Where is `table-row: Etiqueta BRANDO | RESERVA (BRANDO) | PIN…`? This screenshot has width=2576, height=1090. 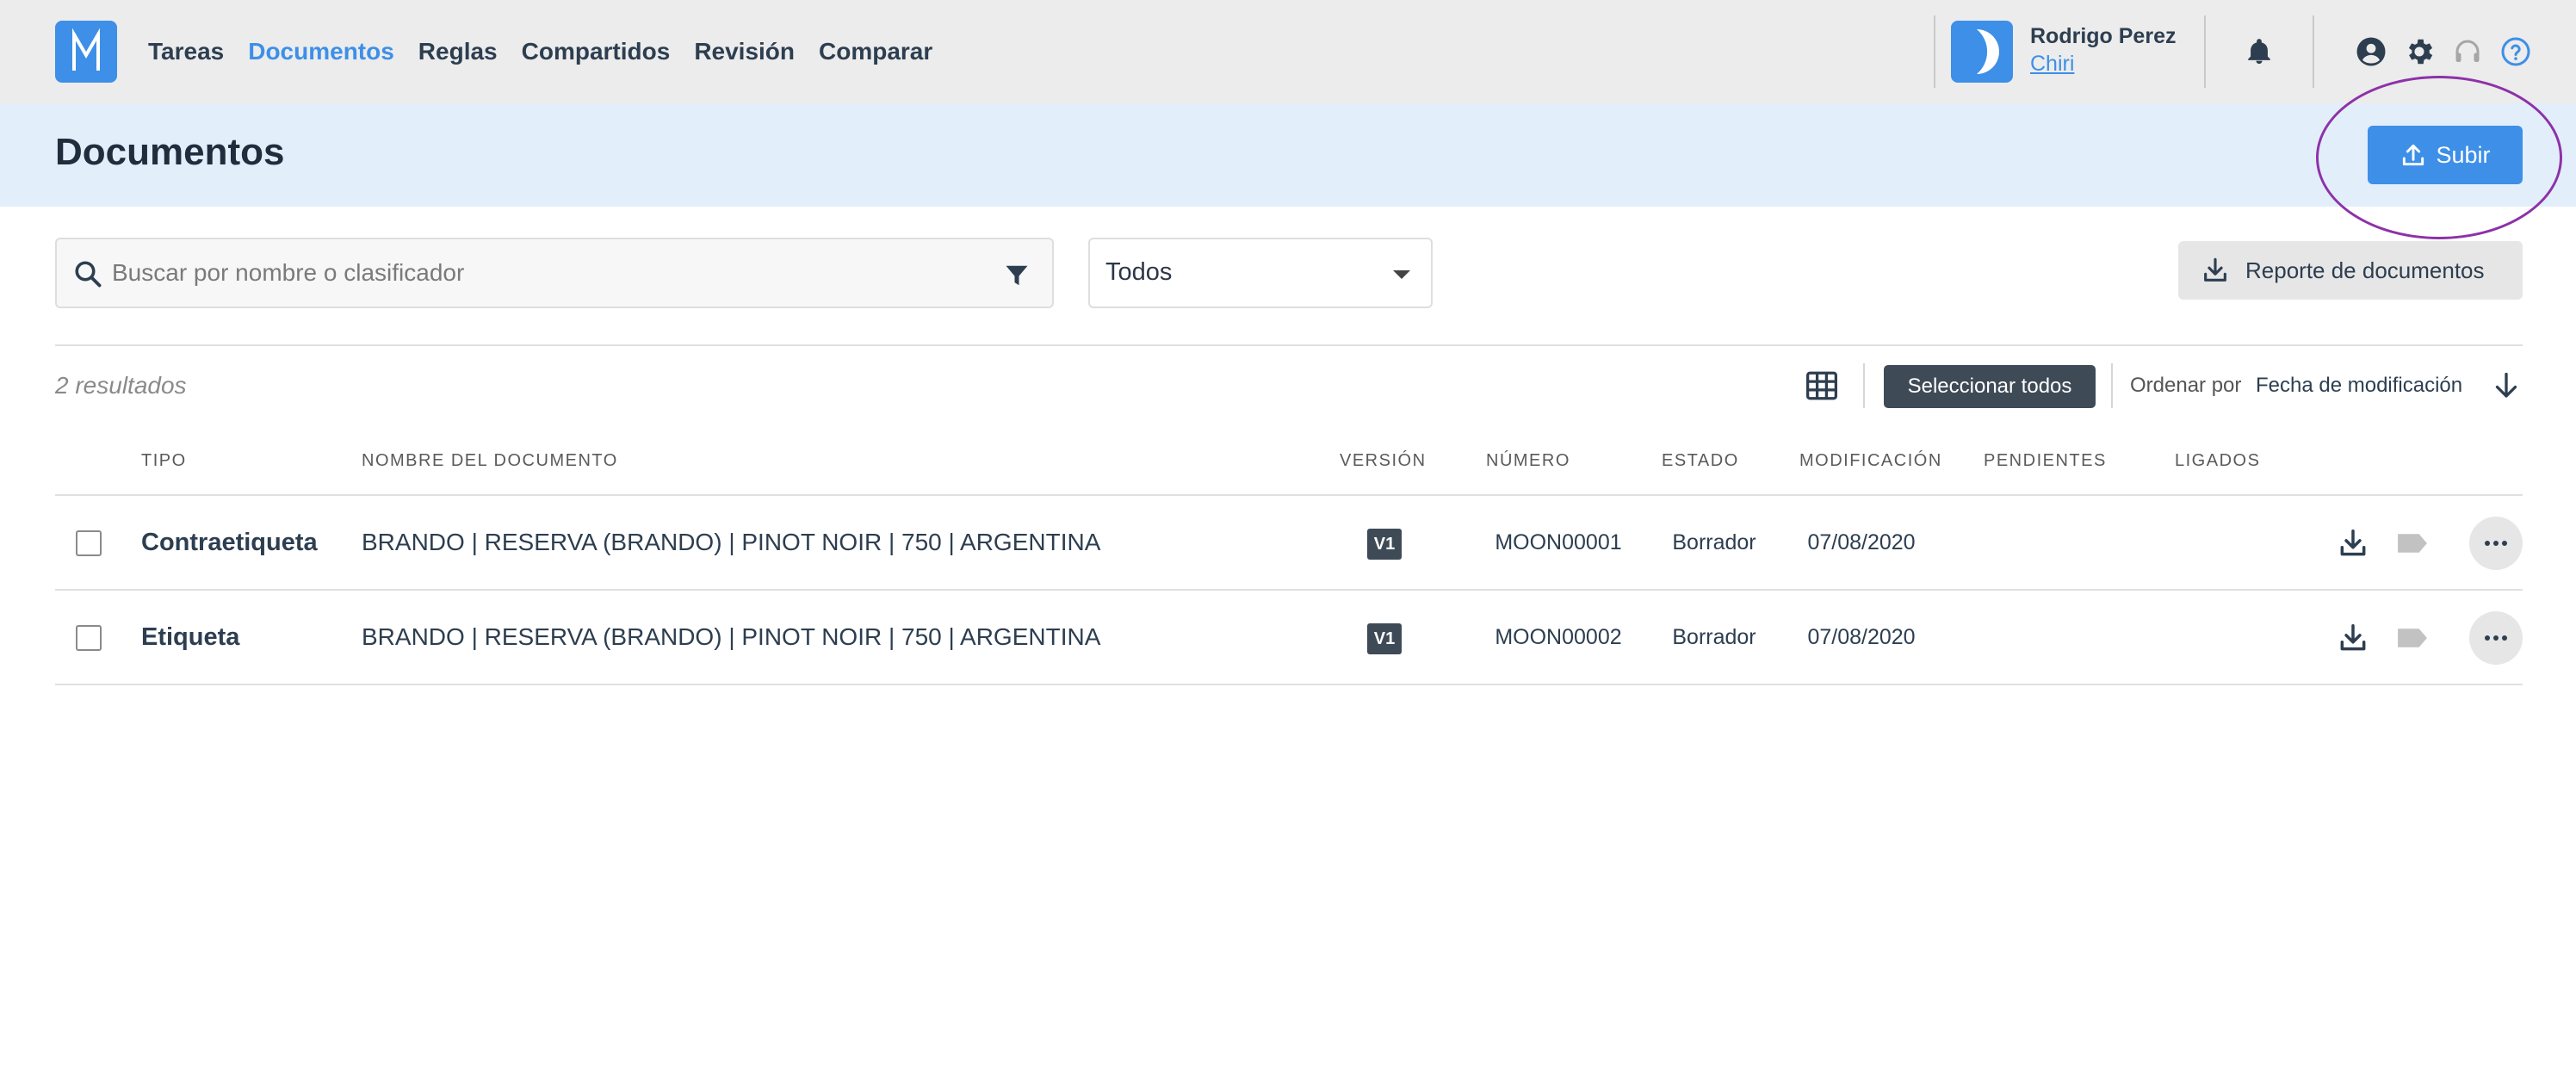
table-row: Etiqueta BRANDO | RESERVA (BRANDO) | PIN… is located at coordinates (1289, 638).